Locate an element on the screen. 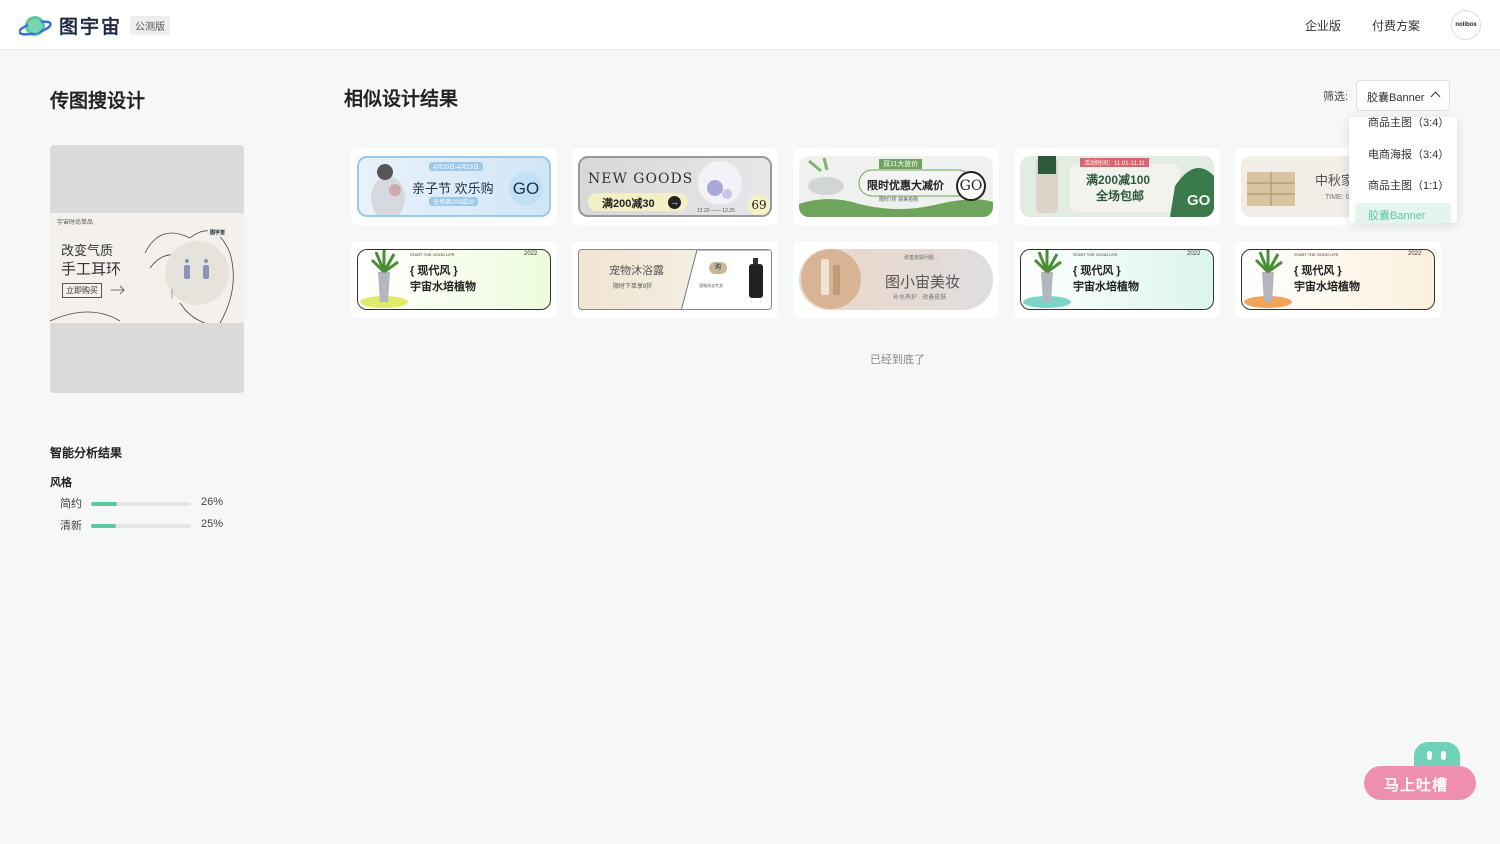  dropdown-option: 商品主图（3:4） is located at coordinates (1408, 123).